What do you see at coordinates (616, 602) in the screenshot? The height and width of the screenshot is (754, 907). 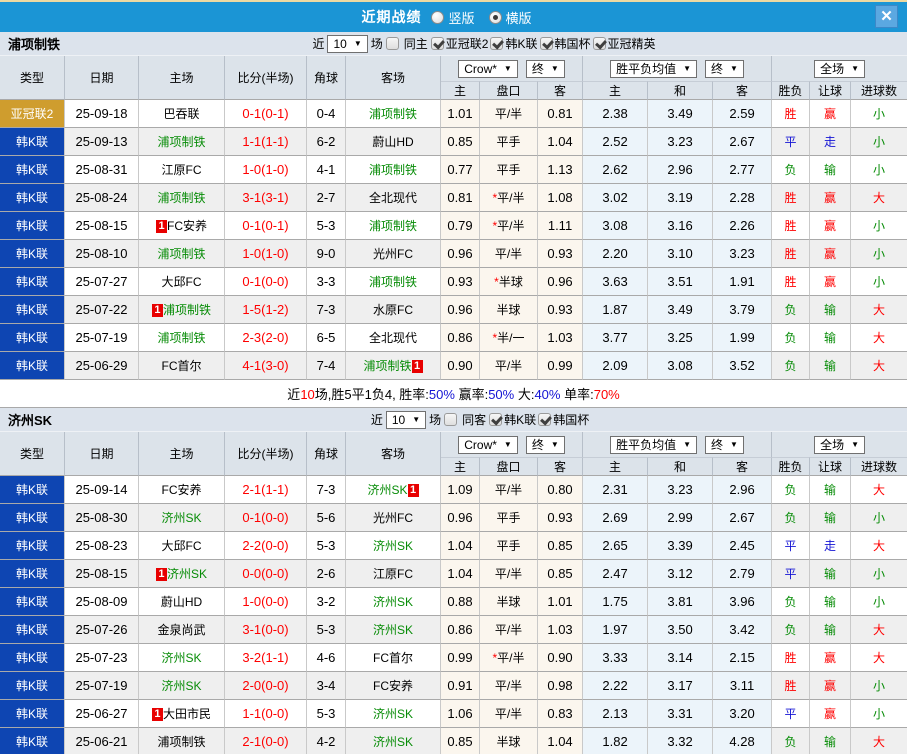 I see `mean-odds: 1.75` at bounding box center [616, 602].